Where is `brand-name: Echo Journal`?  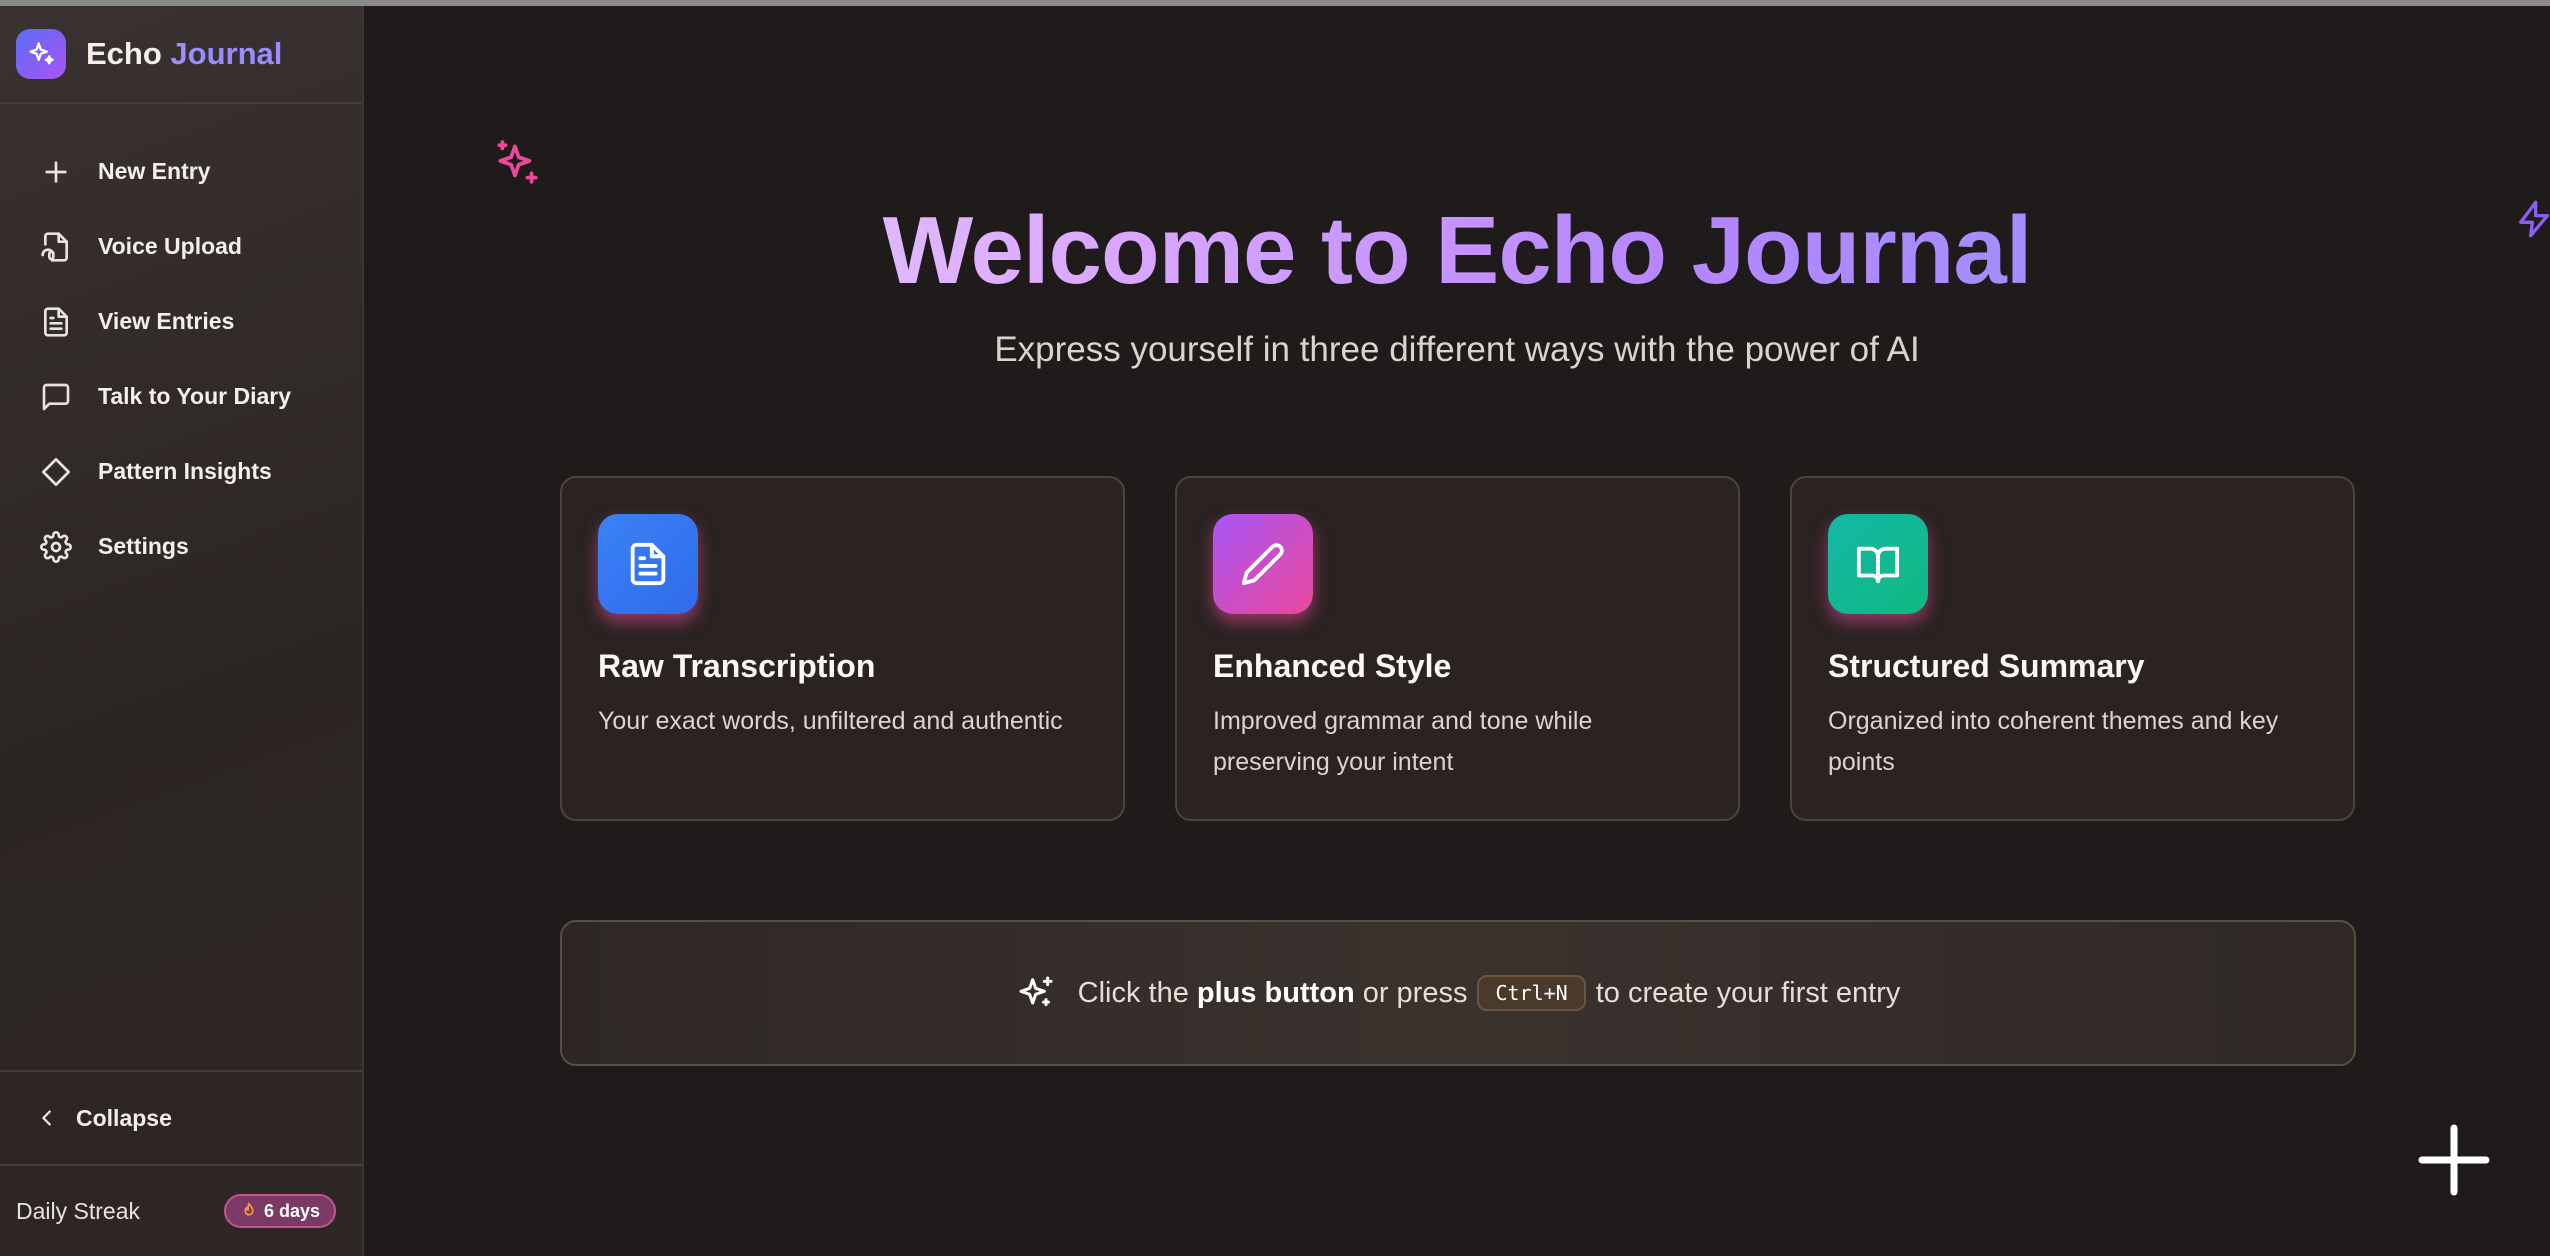
brand-name: Echo Journal is located at coordinates (184, 54).